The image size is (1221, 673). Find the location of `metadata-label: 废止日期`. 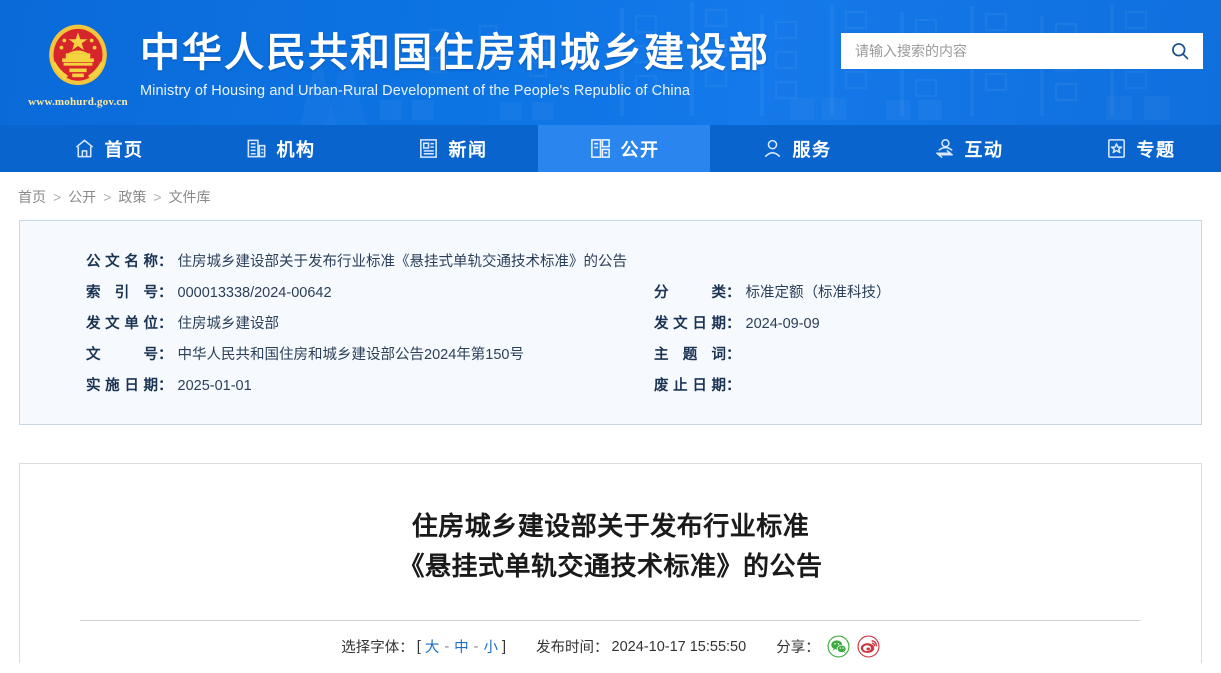

metadata-label: 废止日期 is located at coordinates (690, 386).